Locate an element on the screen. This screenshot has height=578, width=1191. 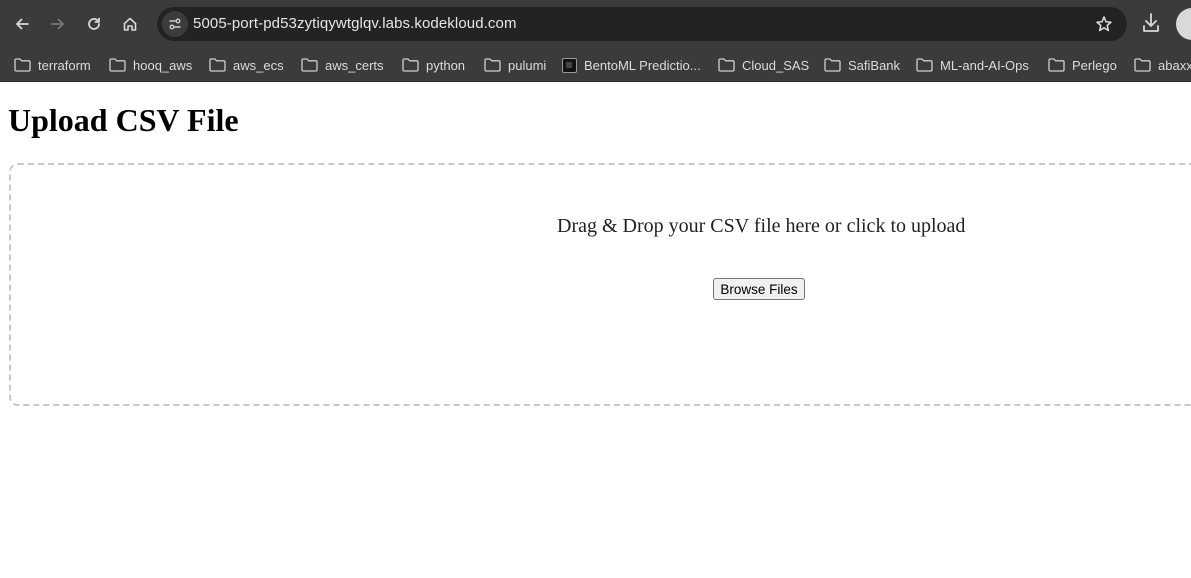
bookmark-python: python is located at coordinates (433, 65).